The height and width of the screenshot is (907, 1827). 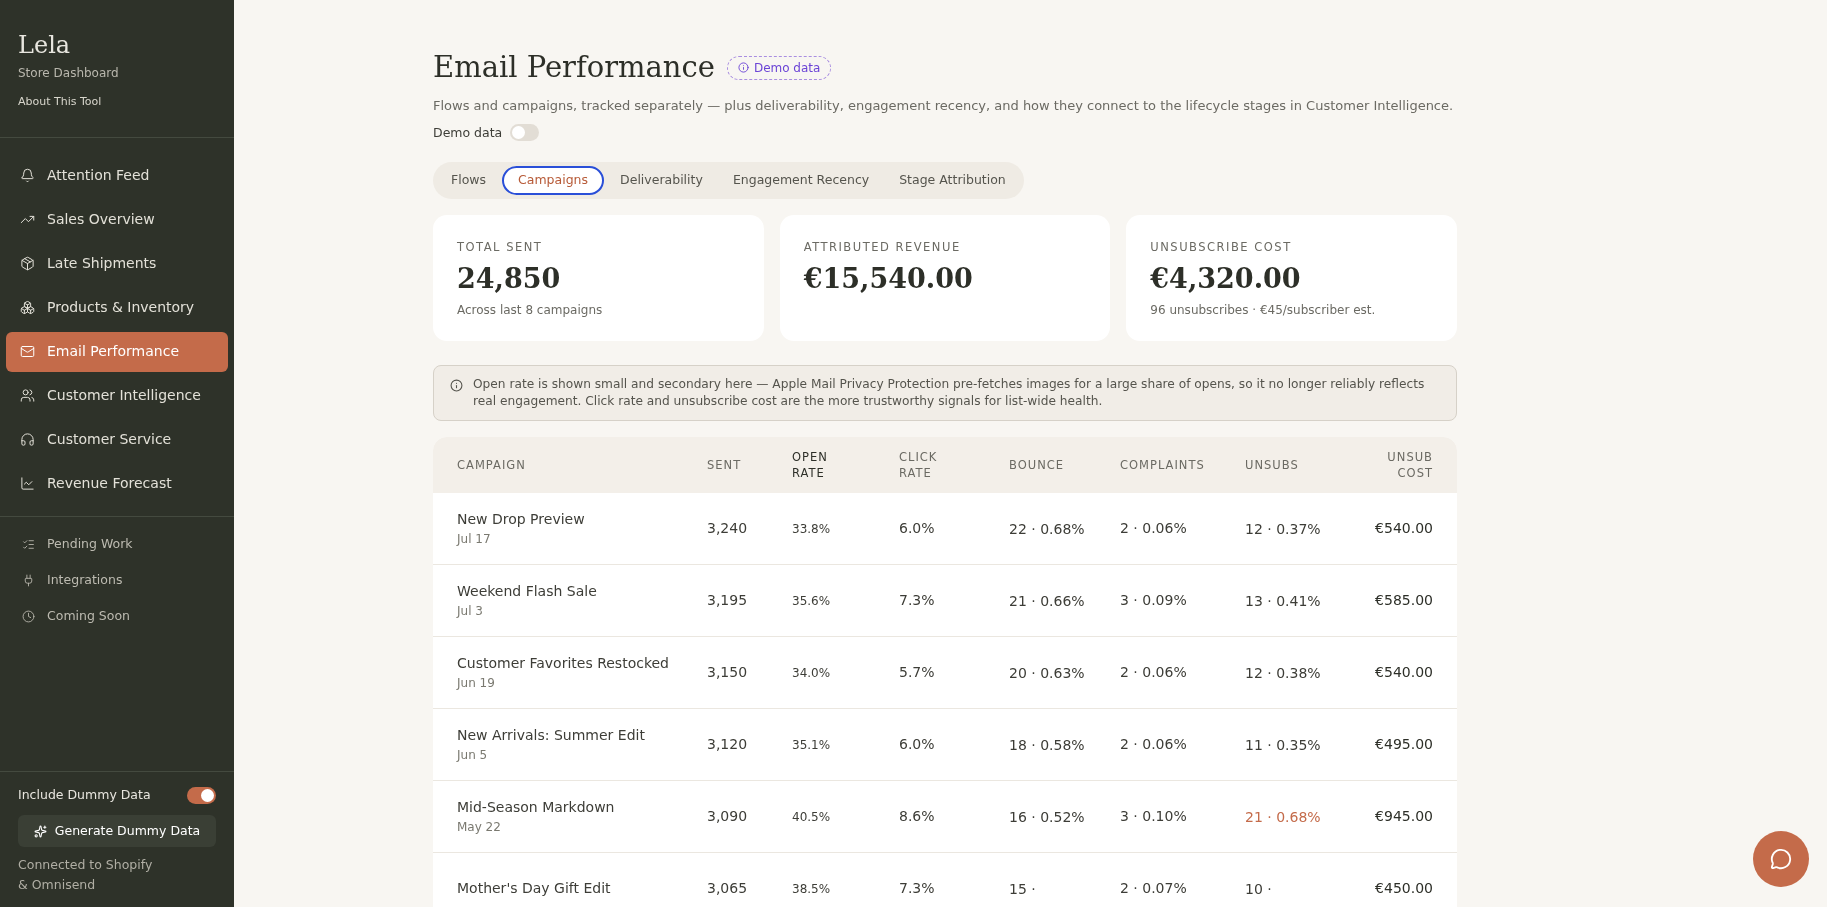 What do you see at coordinates (1162, 465) in the screenshot?
I see `column-header: COMPLAINTS` at bounding box center [1162, 465].